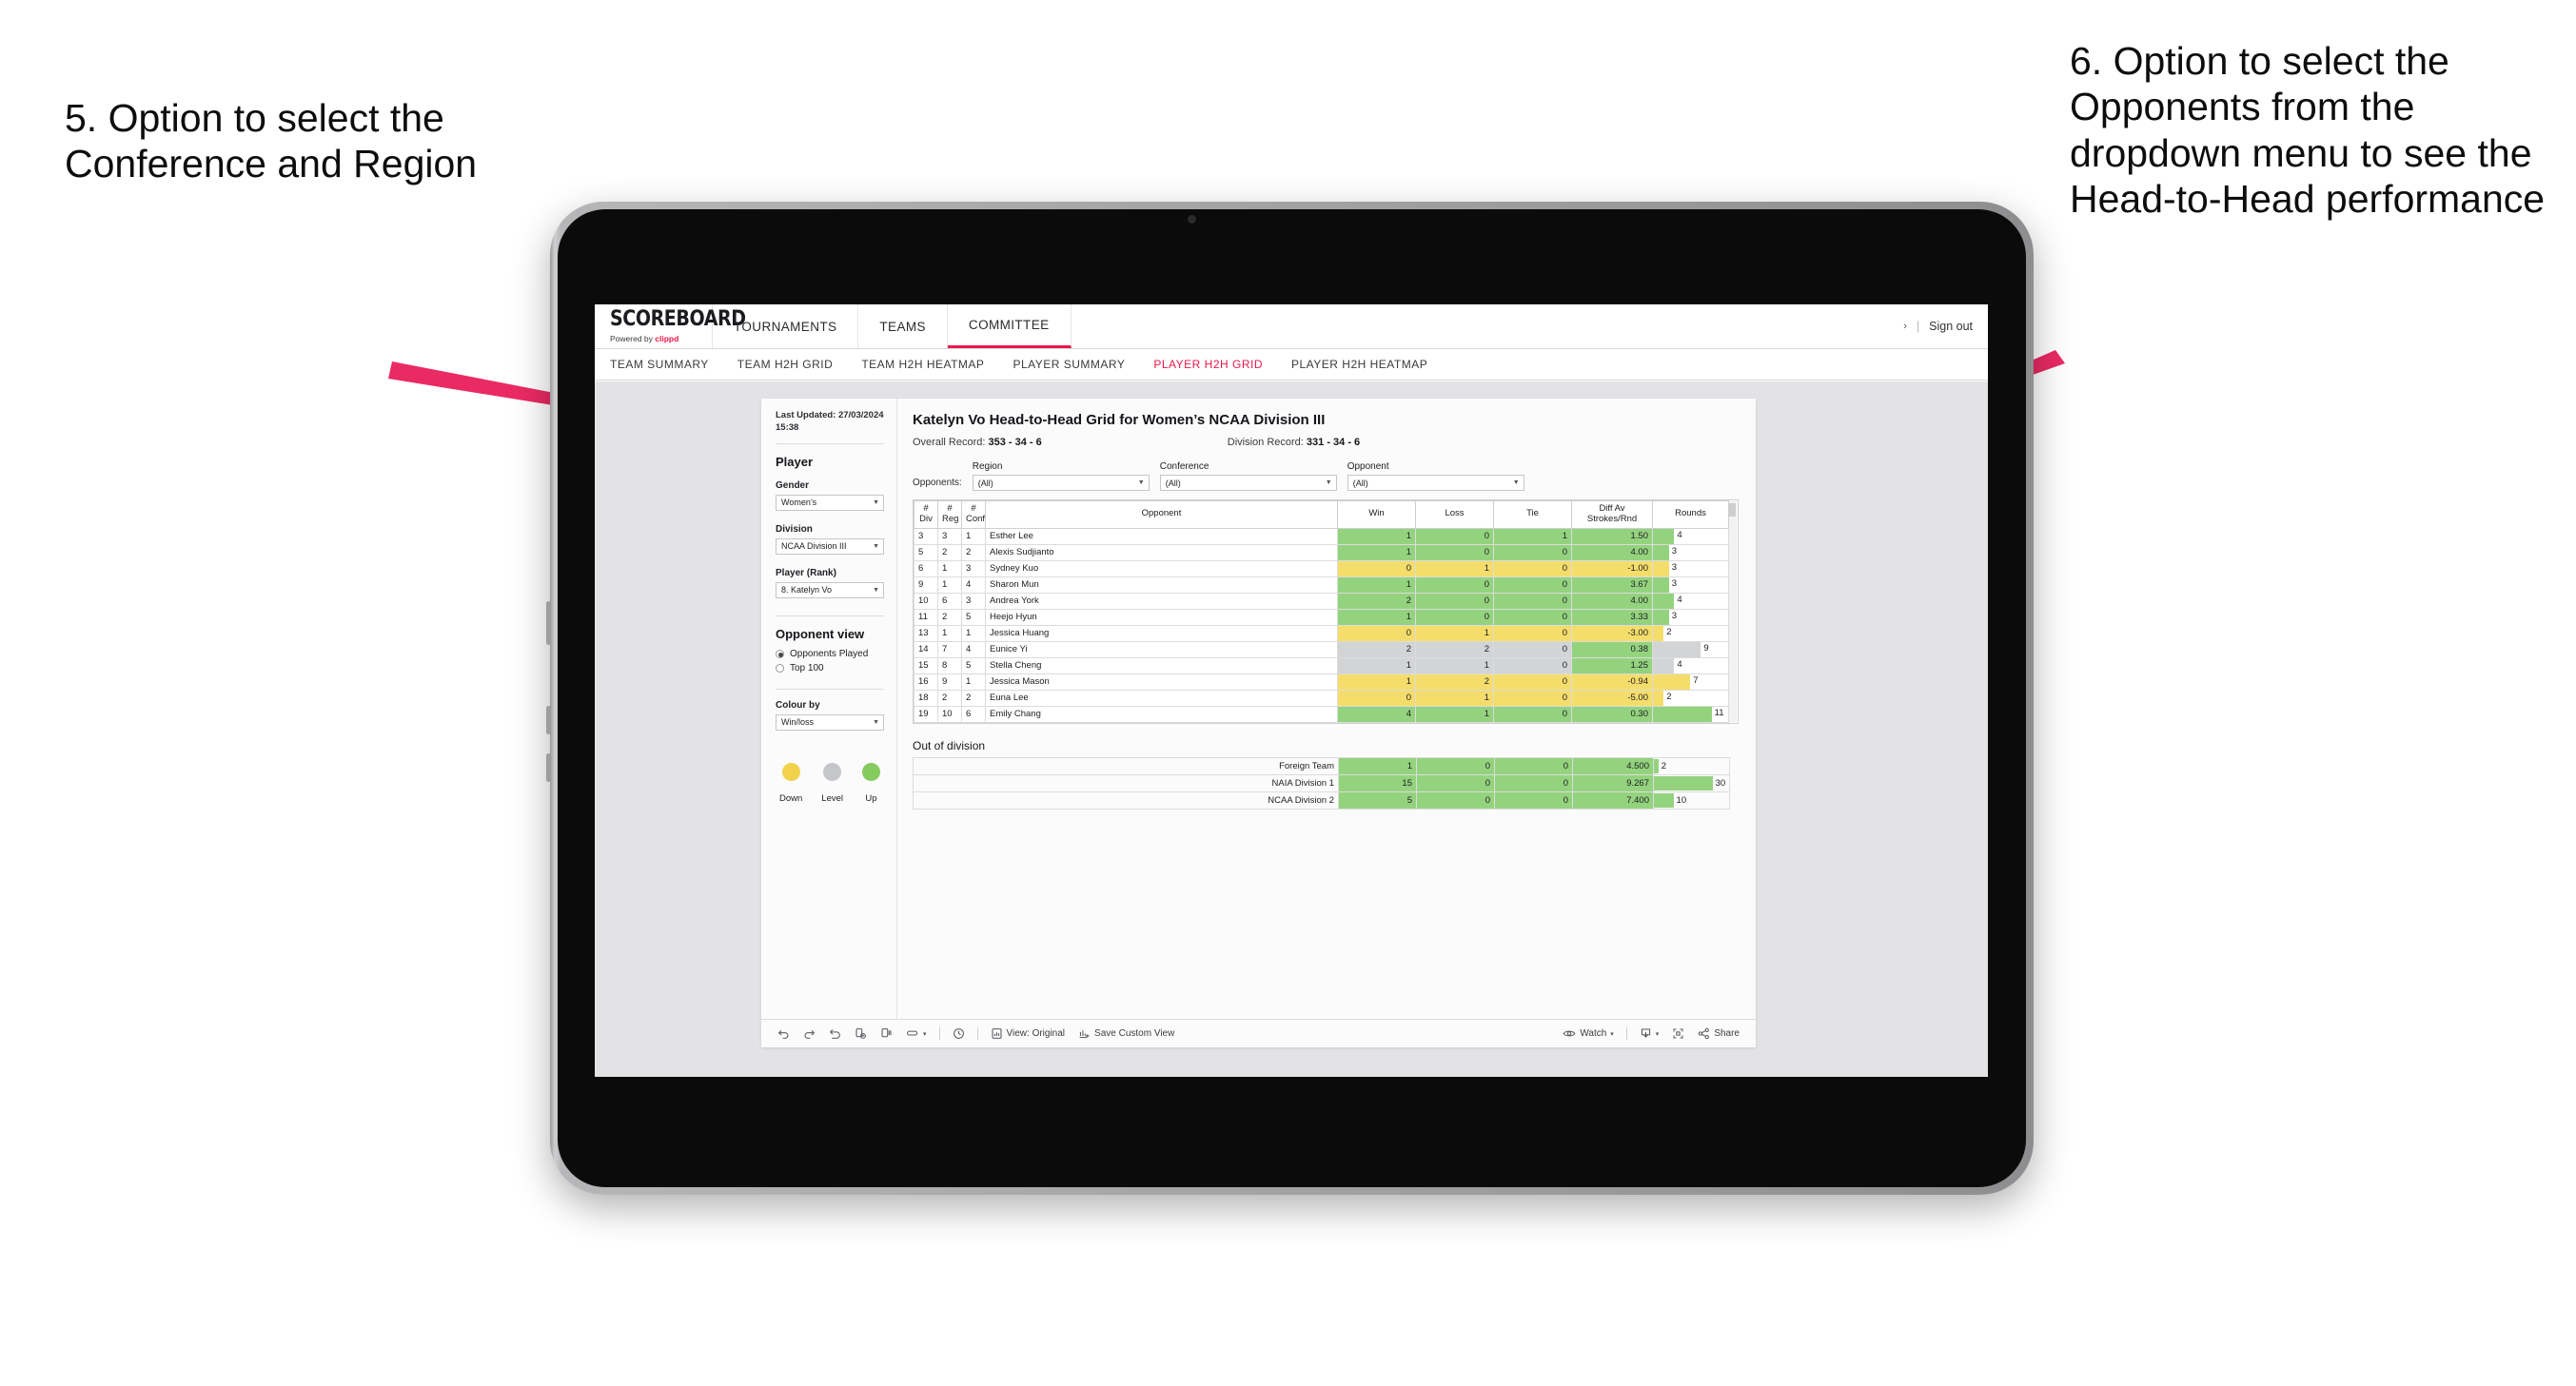  Describe the element at coordinates (548, 767) in the screenshot. I see `volume-down-button` at that location.